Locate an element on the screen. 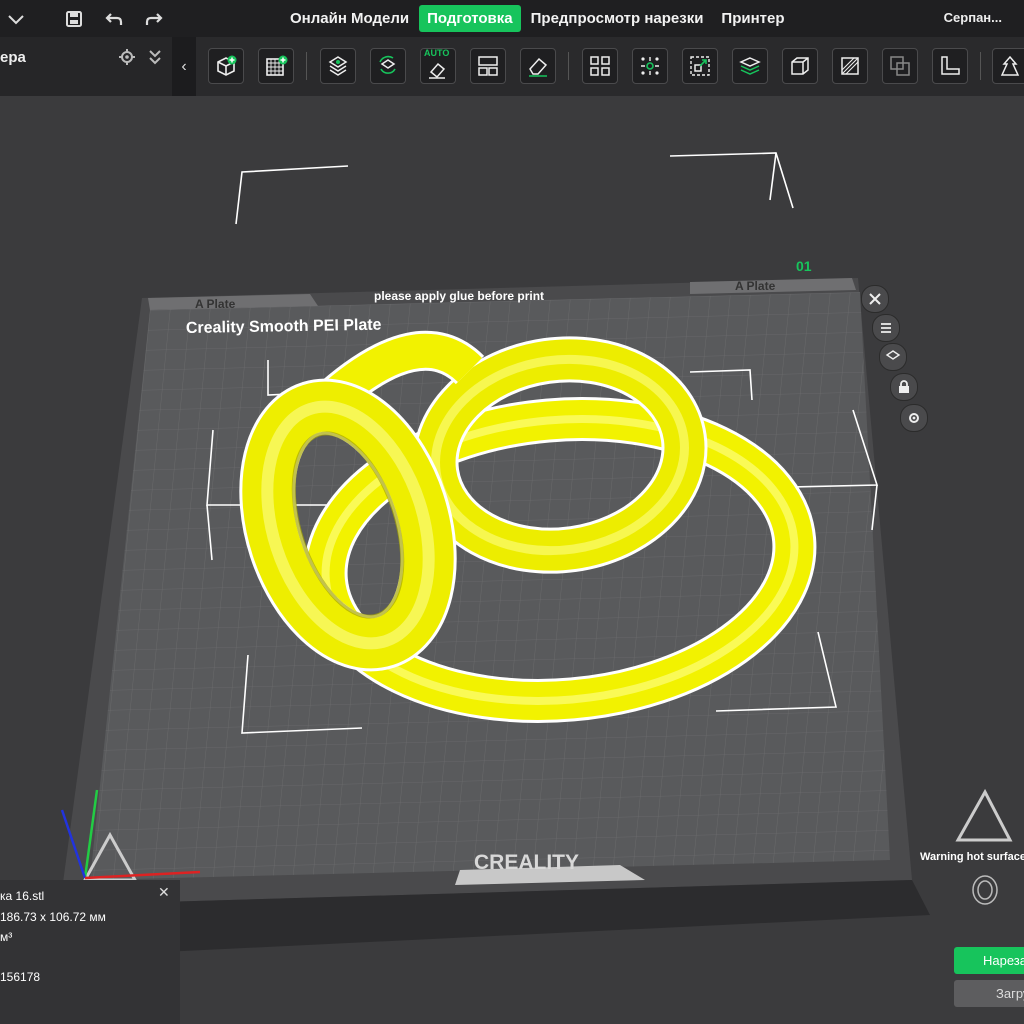  boolean-icon is located at coordinates (900, 66).